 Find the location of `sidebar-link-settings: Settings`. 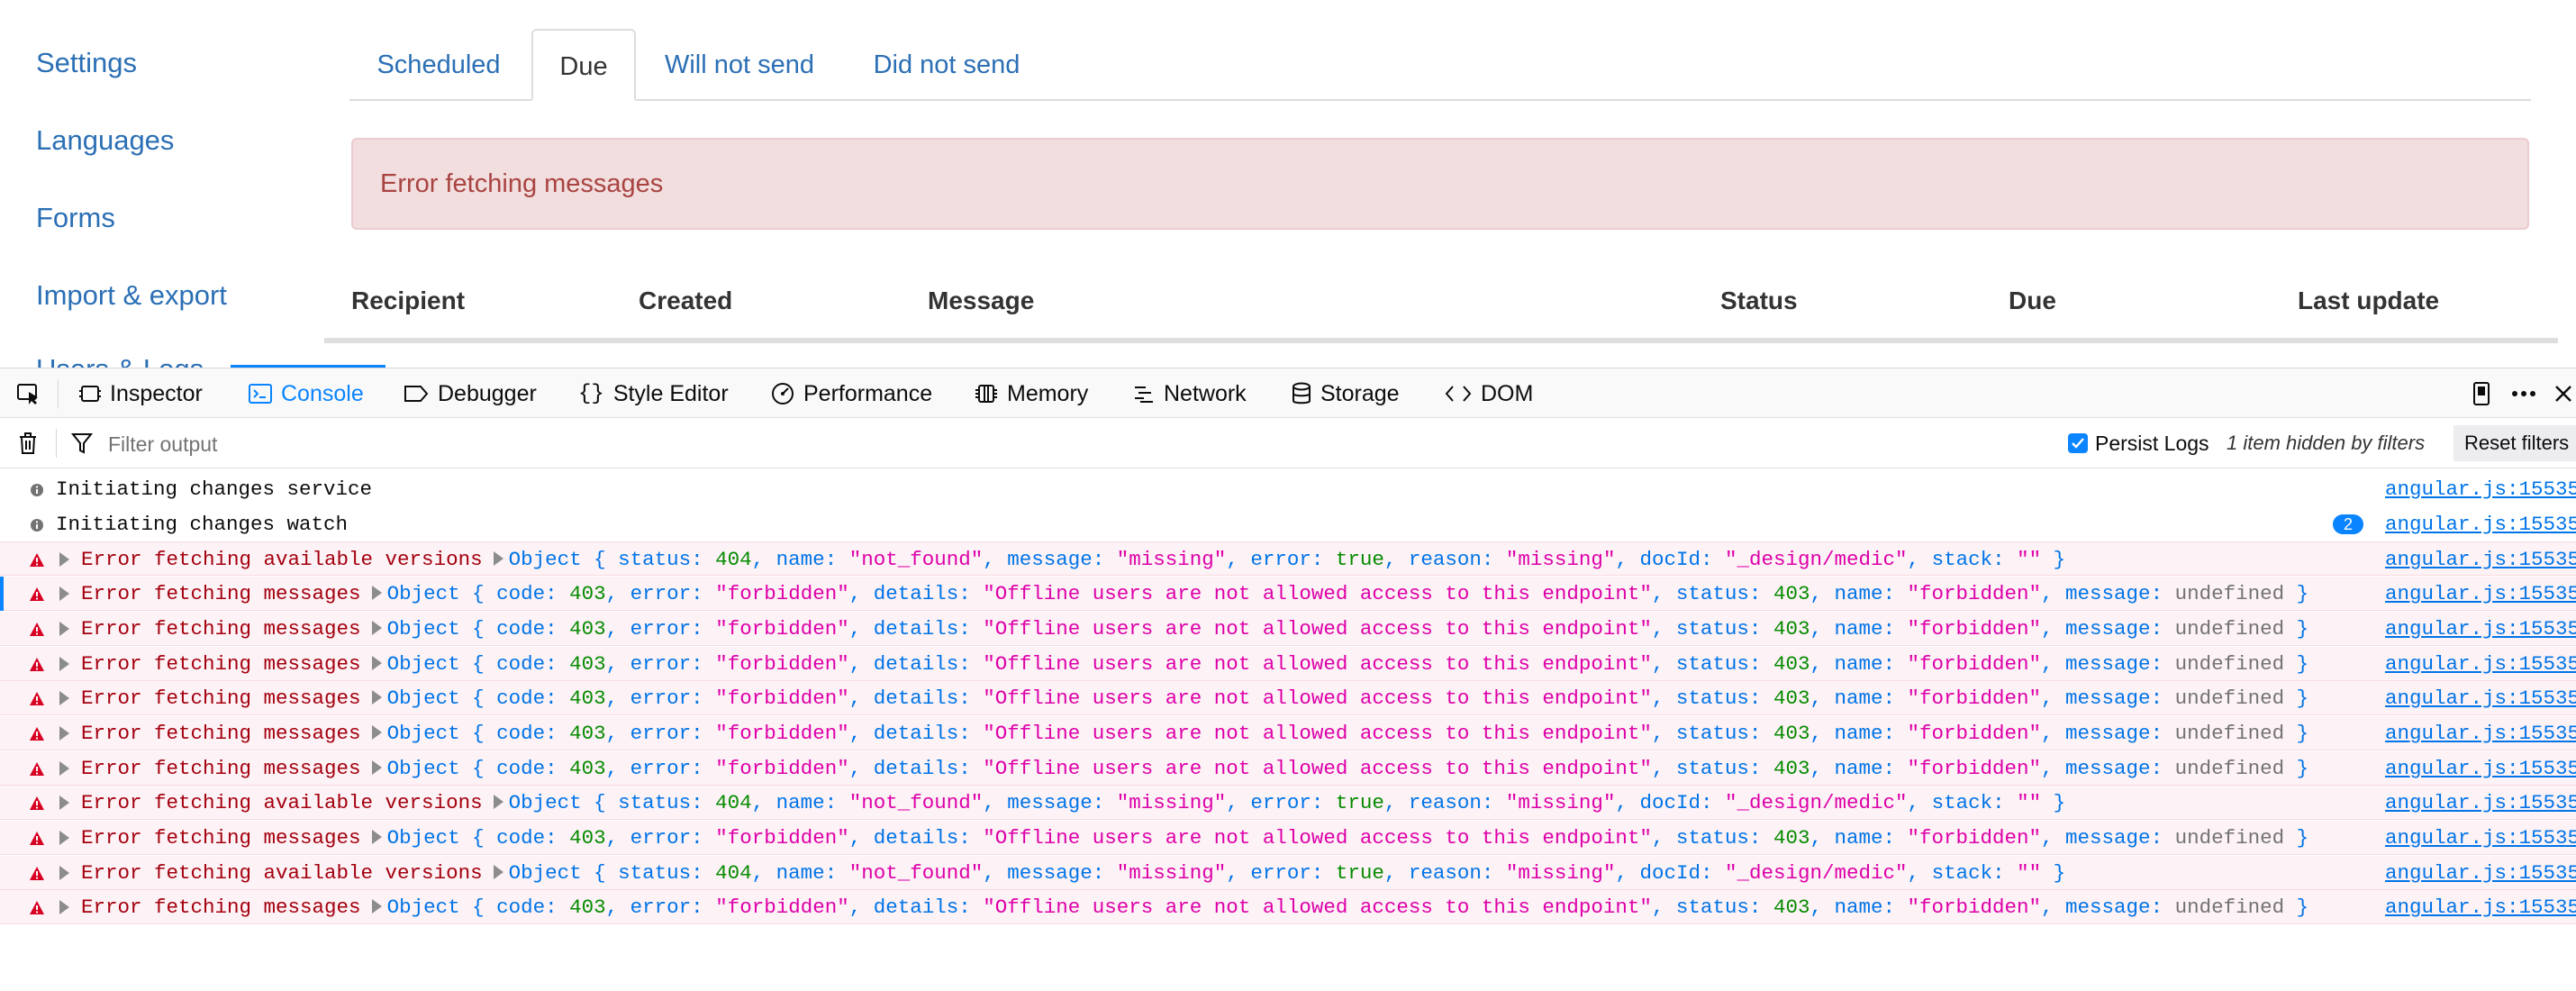

sidebar-link-settings: Settings is located at coordinates (86, 63).